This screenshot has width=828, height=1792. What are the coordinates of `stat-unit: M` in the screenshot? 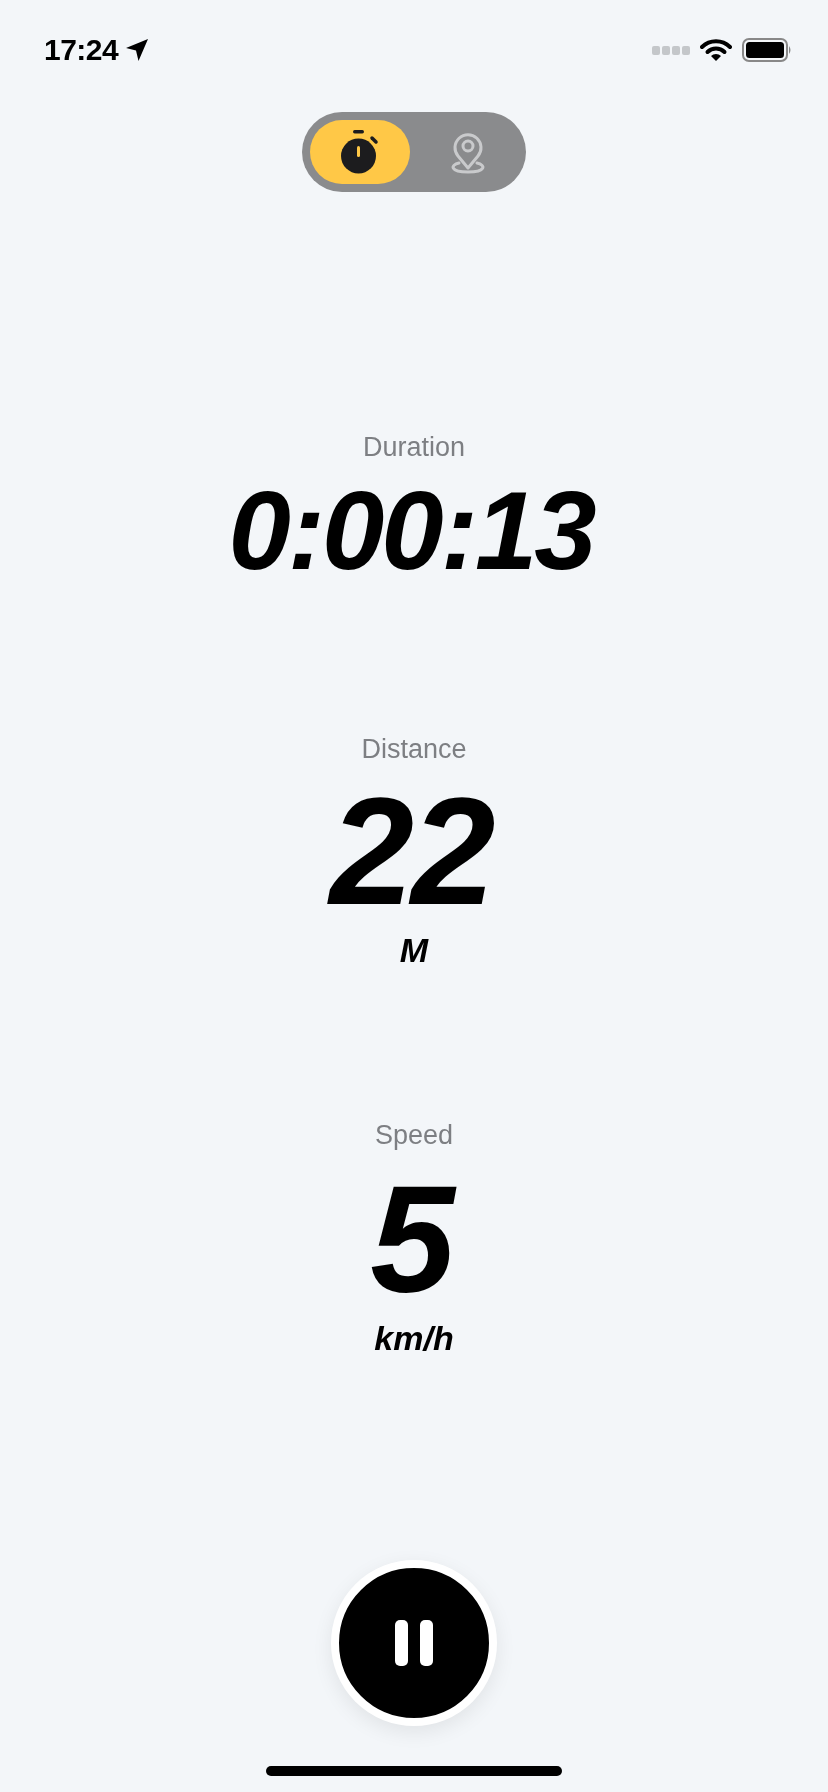 It's located at (414, 950).